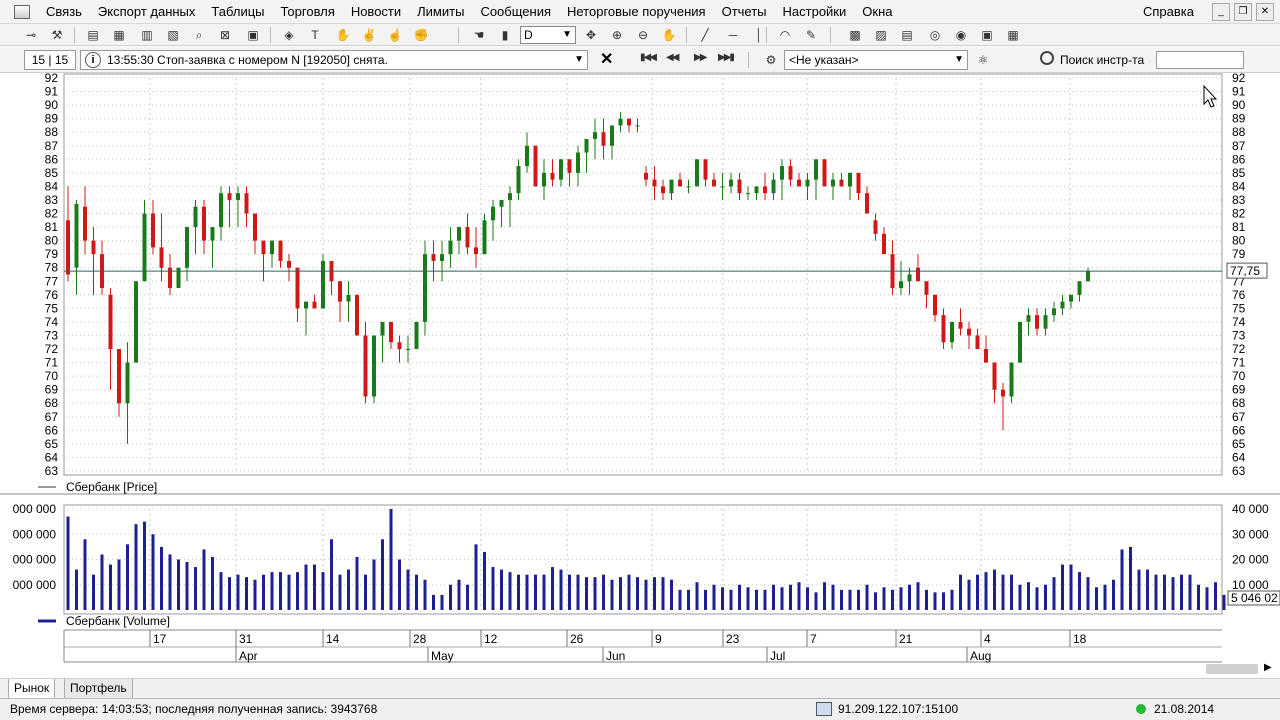 Image resolution: width=1280 pixels, height=720 pixels. Describe the element at coordinates (173, 35) in the screenshot. I see `deals-icon: ▧` at that location.